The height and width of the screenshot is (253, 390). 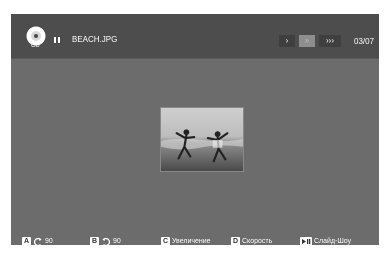 I want to click on a-key: A, so click(x=26, y=241).